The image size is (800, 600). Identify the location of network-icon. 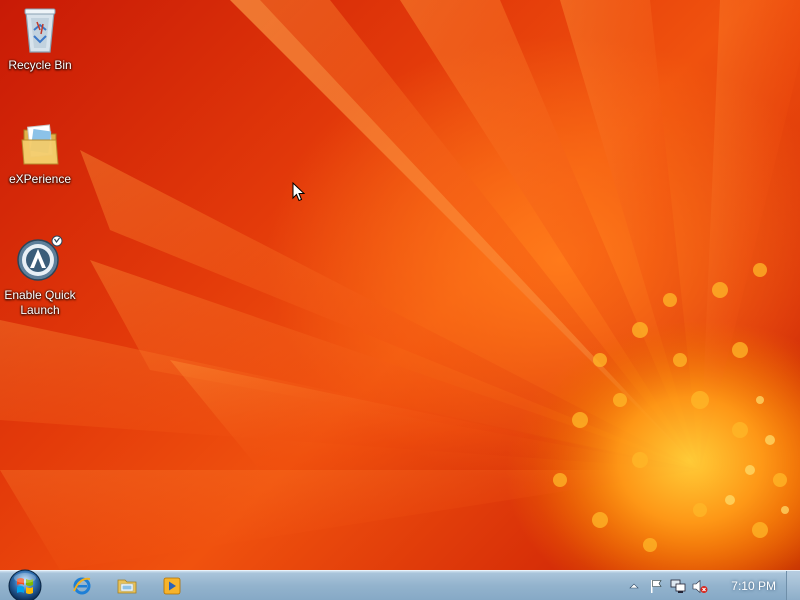
(678, 586).